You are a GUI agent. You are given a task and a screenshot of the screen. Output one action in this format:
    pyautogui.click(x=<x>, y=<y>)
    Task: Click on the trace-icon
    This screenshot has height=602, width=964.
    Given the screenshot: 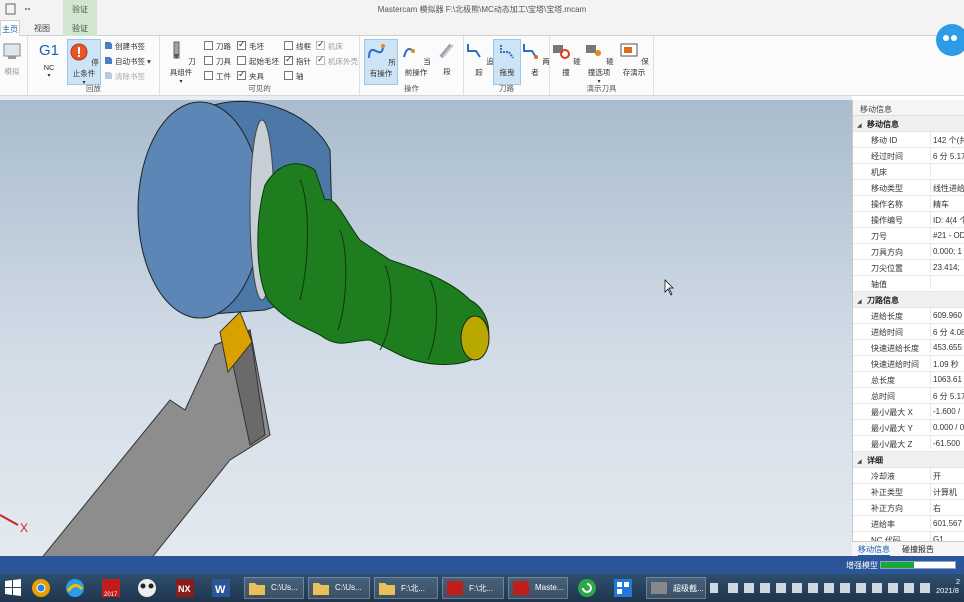 What is the action you would take?
    pyautogui.click(x=474, y=51)
    